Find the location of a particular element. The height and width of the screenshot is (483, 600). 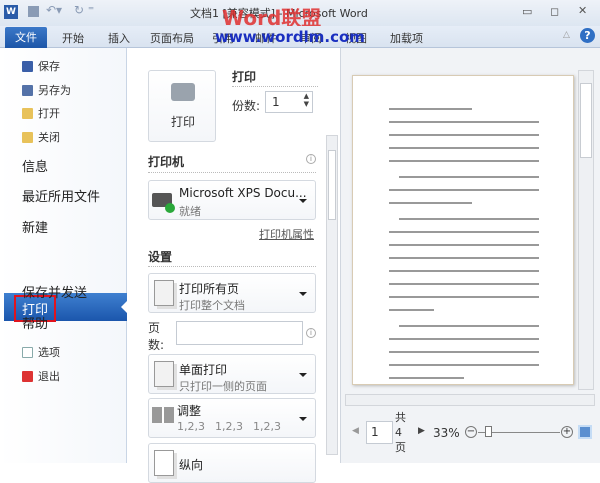

exit-icon is located at coordinates (27, 376).